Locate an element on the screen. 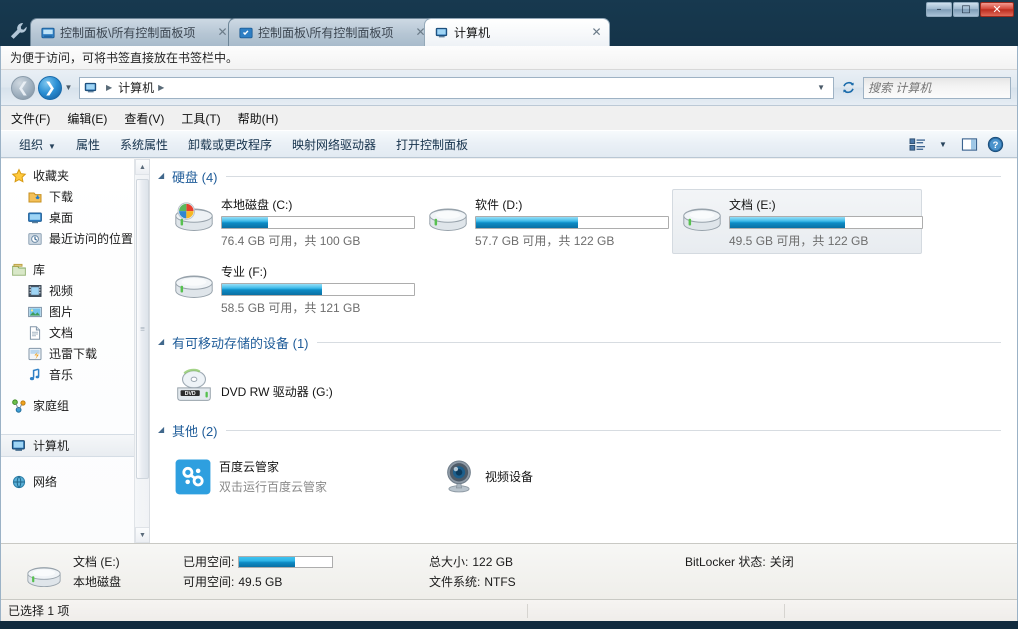 The width and height of the screenshot is (1018, 629). scrollbar-thumb is located at coordinates (142, 329).